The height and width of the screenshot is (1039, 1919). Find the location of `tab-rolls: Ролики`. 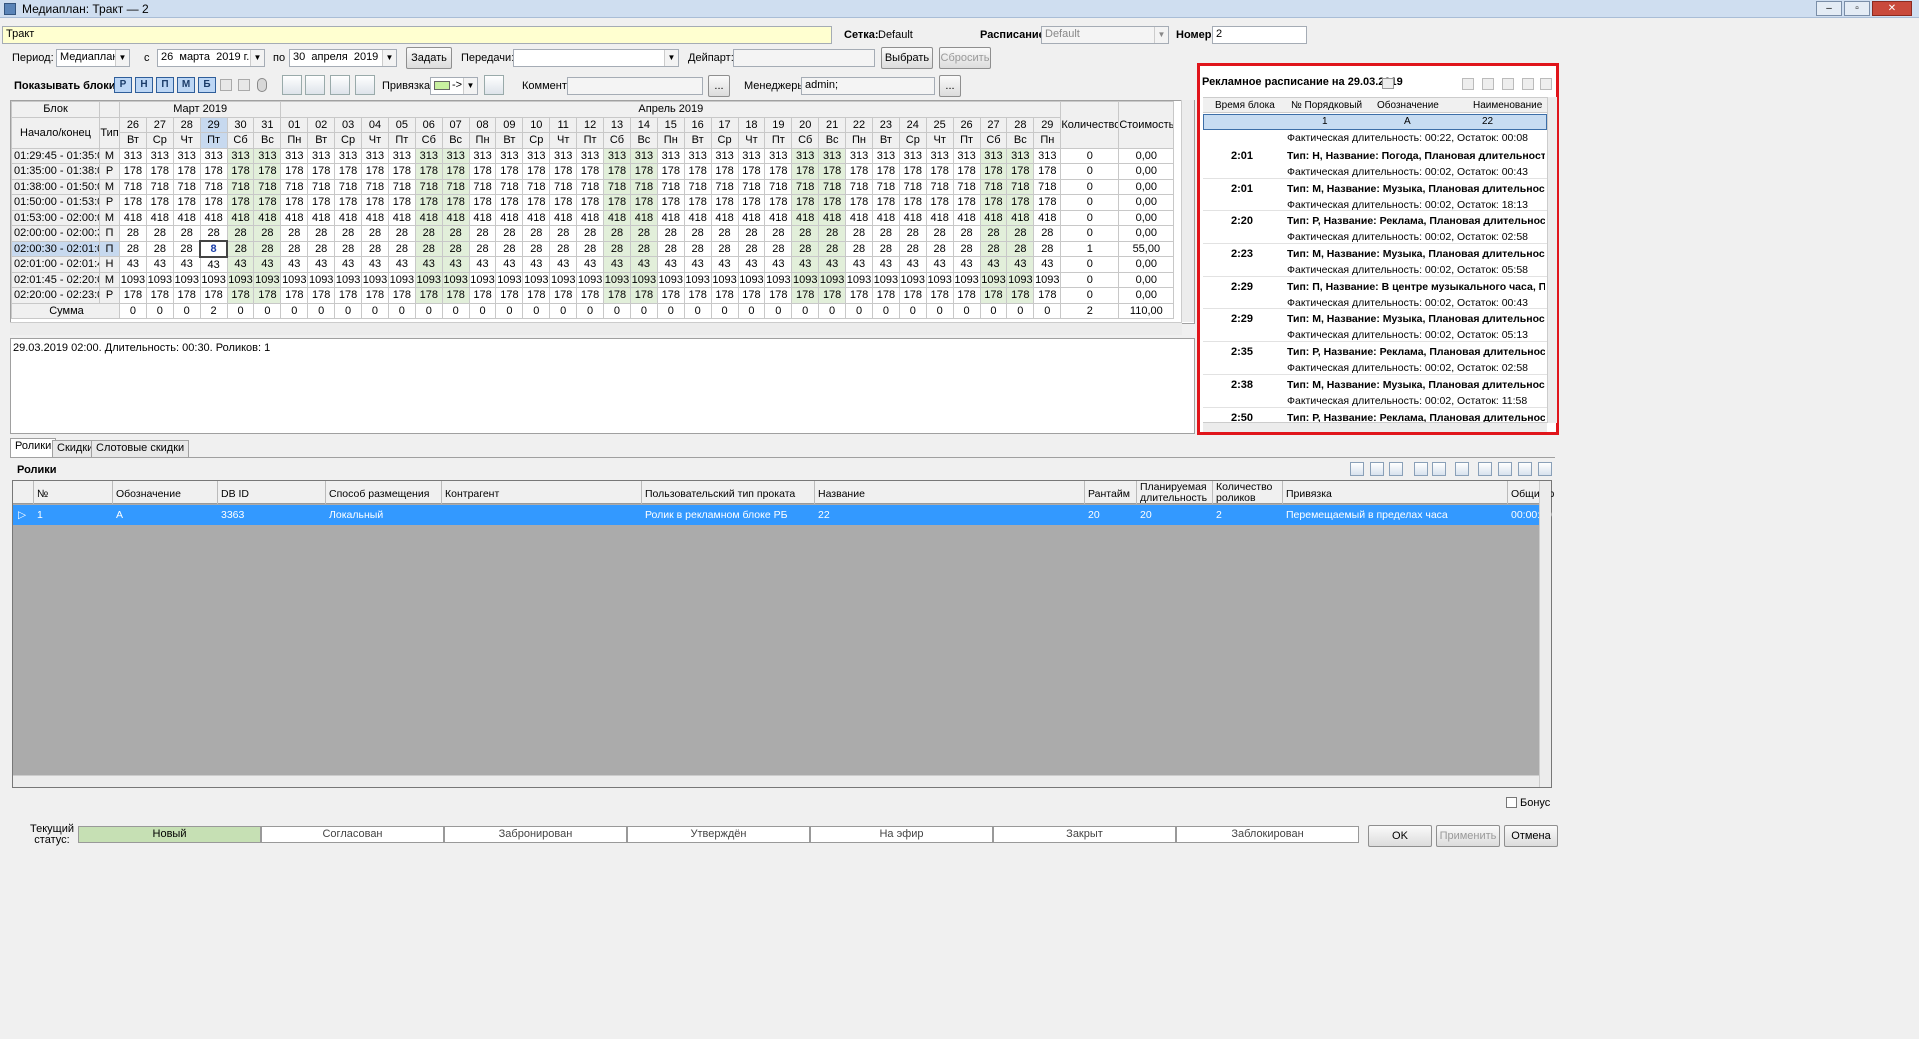

tab-rolls: Ролики is located at coordinates (33, 447).